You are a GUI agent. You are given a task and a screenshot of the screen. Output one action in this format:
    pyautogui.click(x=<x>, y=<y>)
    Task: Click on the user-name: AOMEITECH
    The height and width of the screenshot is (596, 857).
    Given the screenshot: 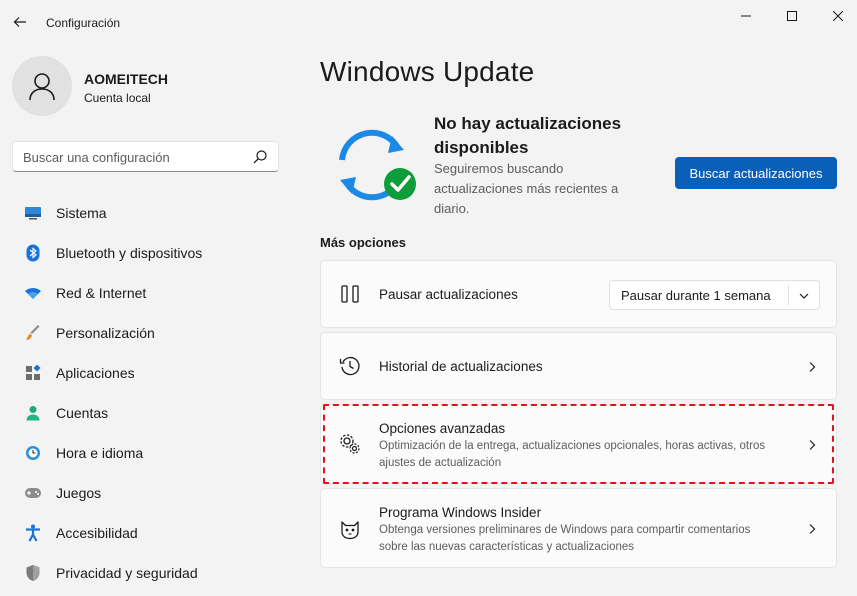 What is the action you would take?
    pyautogui.click(x=126, y=79)
    